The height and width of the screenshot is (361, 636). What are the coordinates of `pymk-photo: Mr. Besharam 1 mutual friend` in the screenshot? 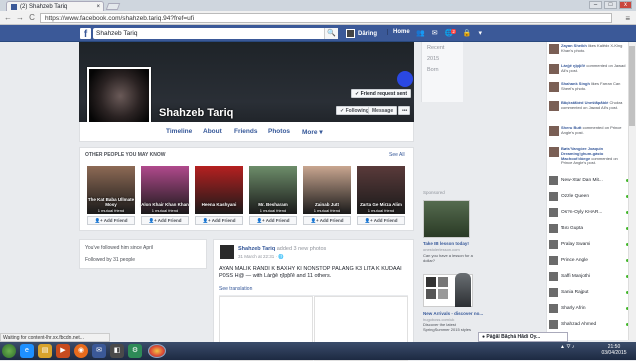 It's located at (273, 190).